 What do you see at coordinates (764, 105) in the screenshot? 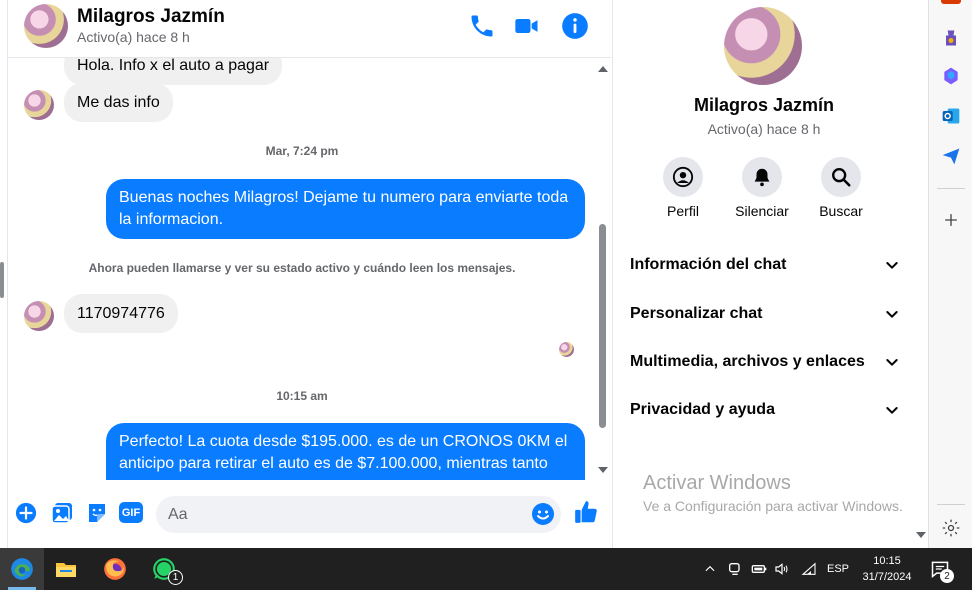
I see `panel-contact-name: Milagros Jazmín` at bounding box center [764, 105].